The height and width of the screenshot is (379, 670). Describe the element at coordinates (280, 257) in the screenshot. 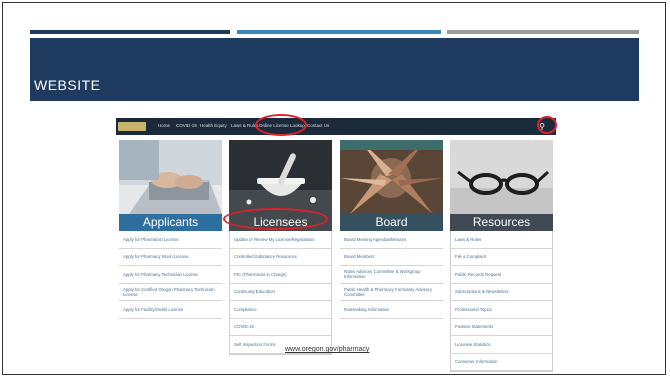

I see `link-controlled-substance: Controlled Substance Resources` at that location.